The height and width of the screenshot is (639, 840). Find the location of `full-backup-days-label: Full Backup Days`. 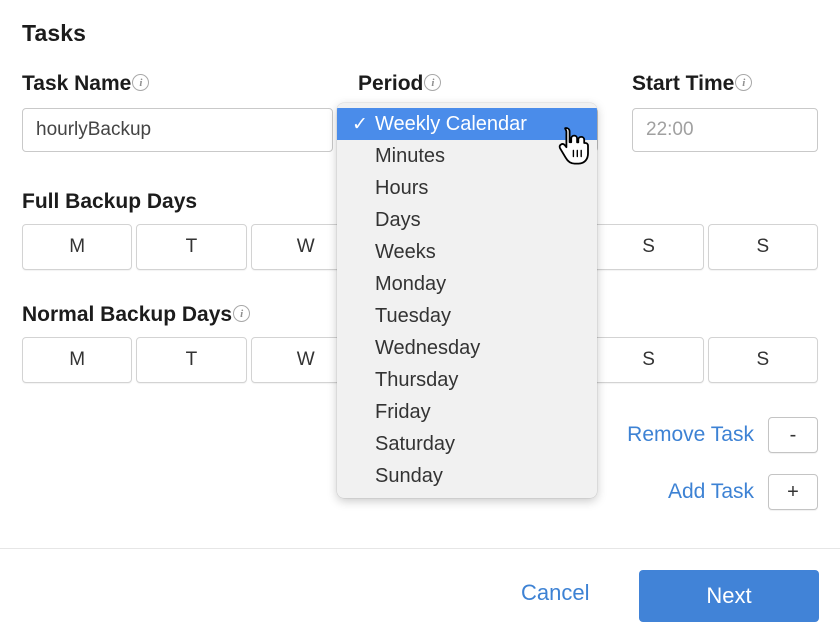

full-backup-days-label: Full Backup Days is located at coordinates (109, 202).